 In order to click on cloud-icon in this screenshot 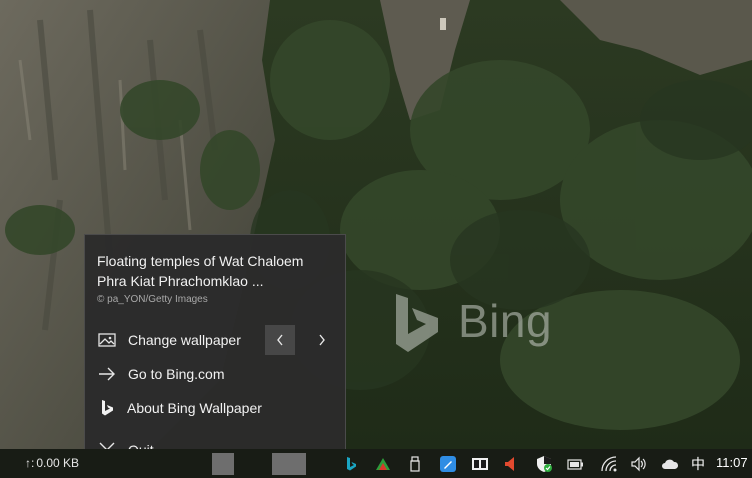, I will do `click(670, 464)`.